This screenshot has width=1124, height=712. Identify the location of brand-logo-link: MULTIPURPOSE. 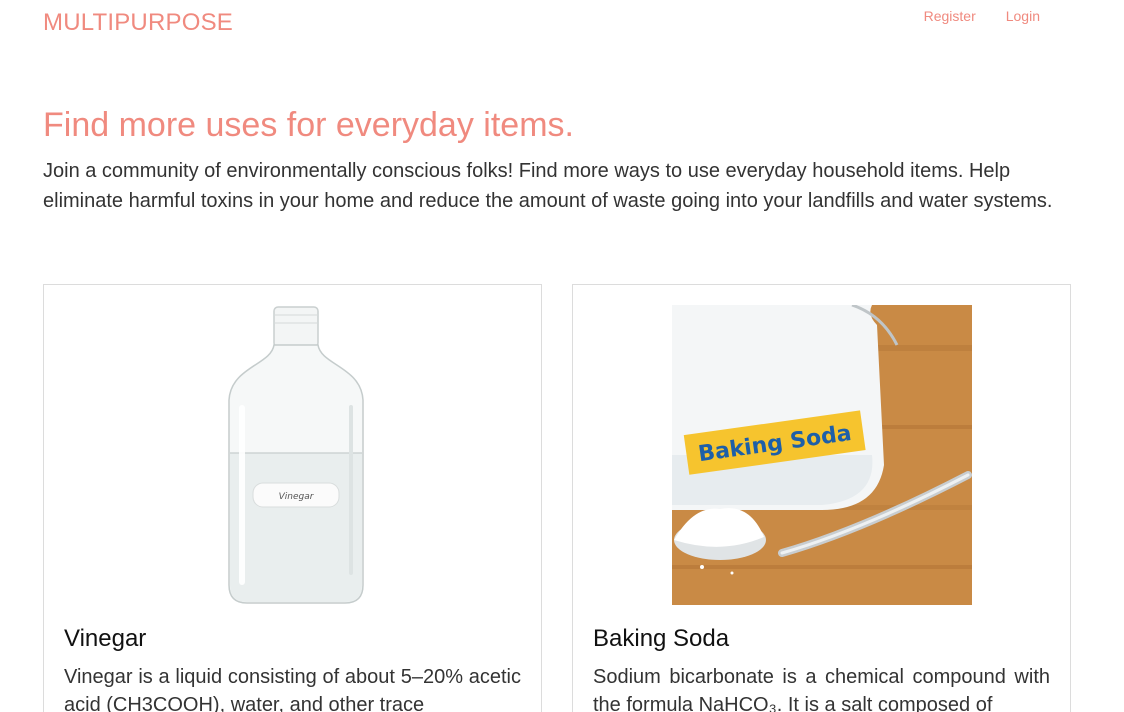
(138, 23).